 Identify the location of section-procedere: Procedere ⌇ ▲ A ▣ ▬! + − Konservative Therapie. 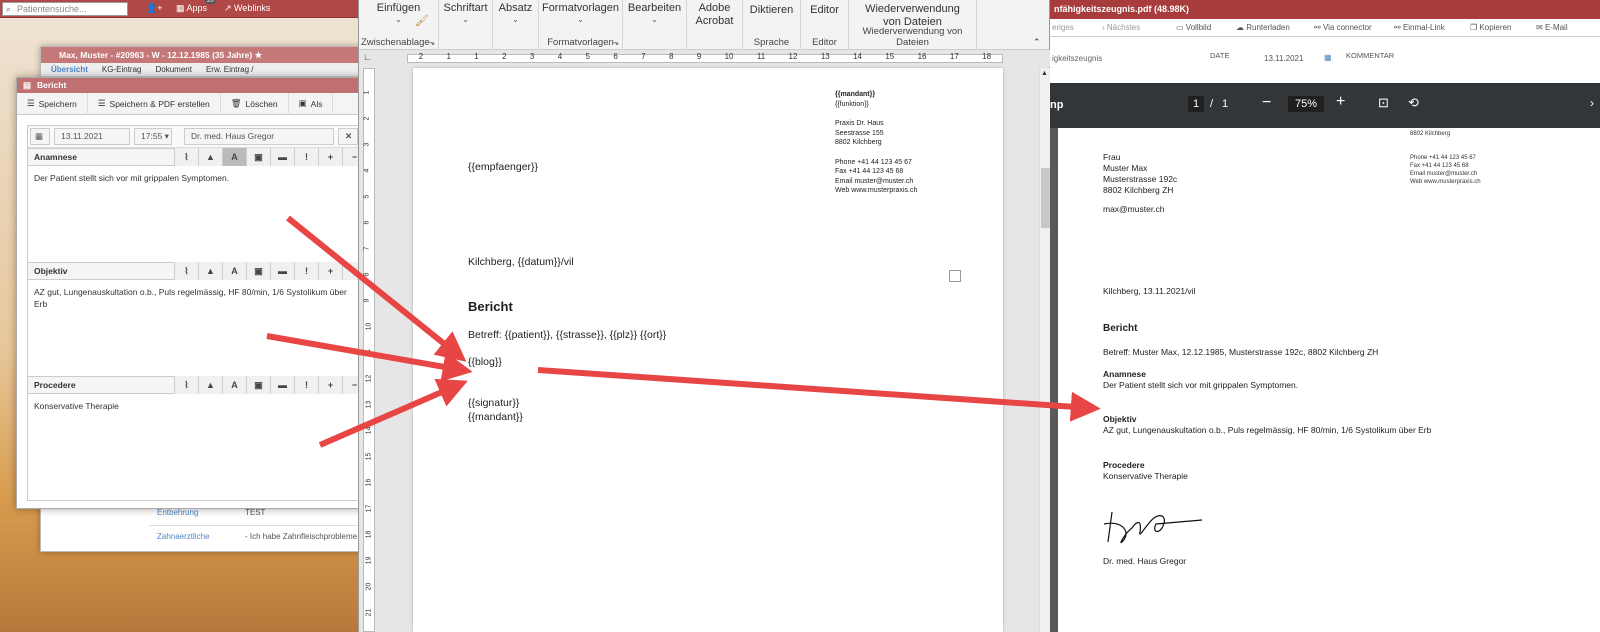
(197, 433).